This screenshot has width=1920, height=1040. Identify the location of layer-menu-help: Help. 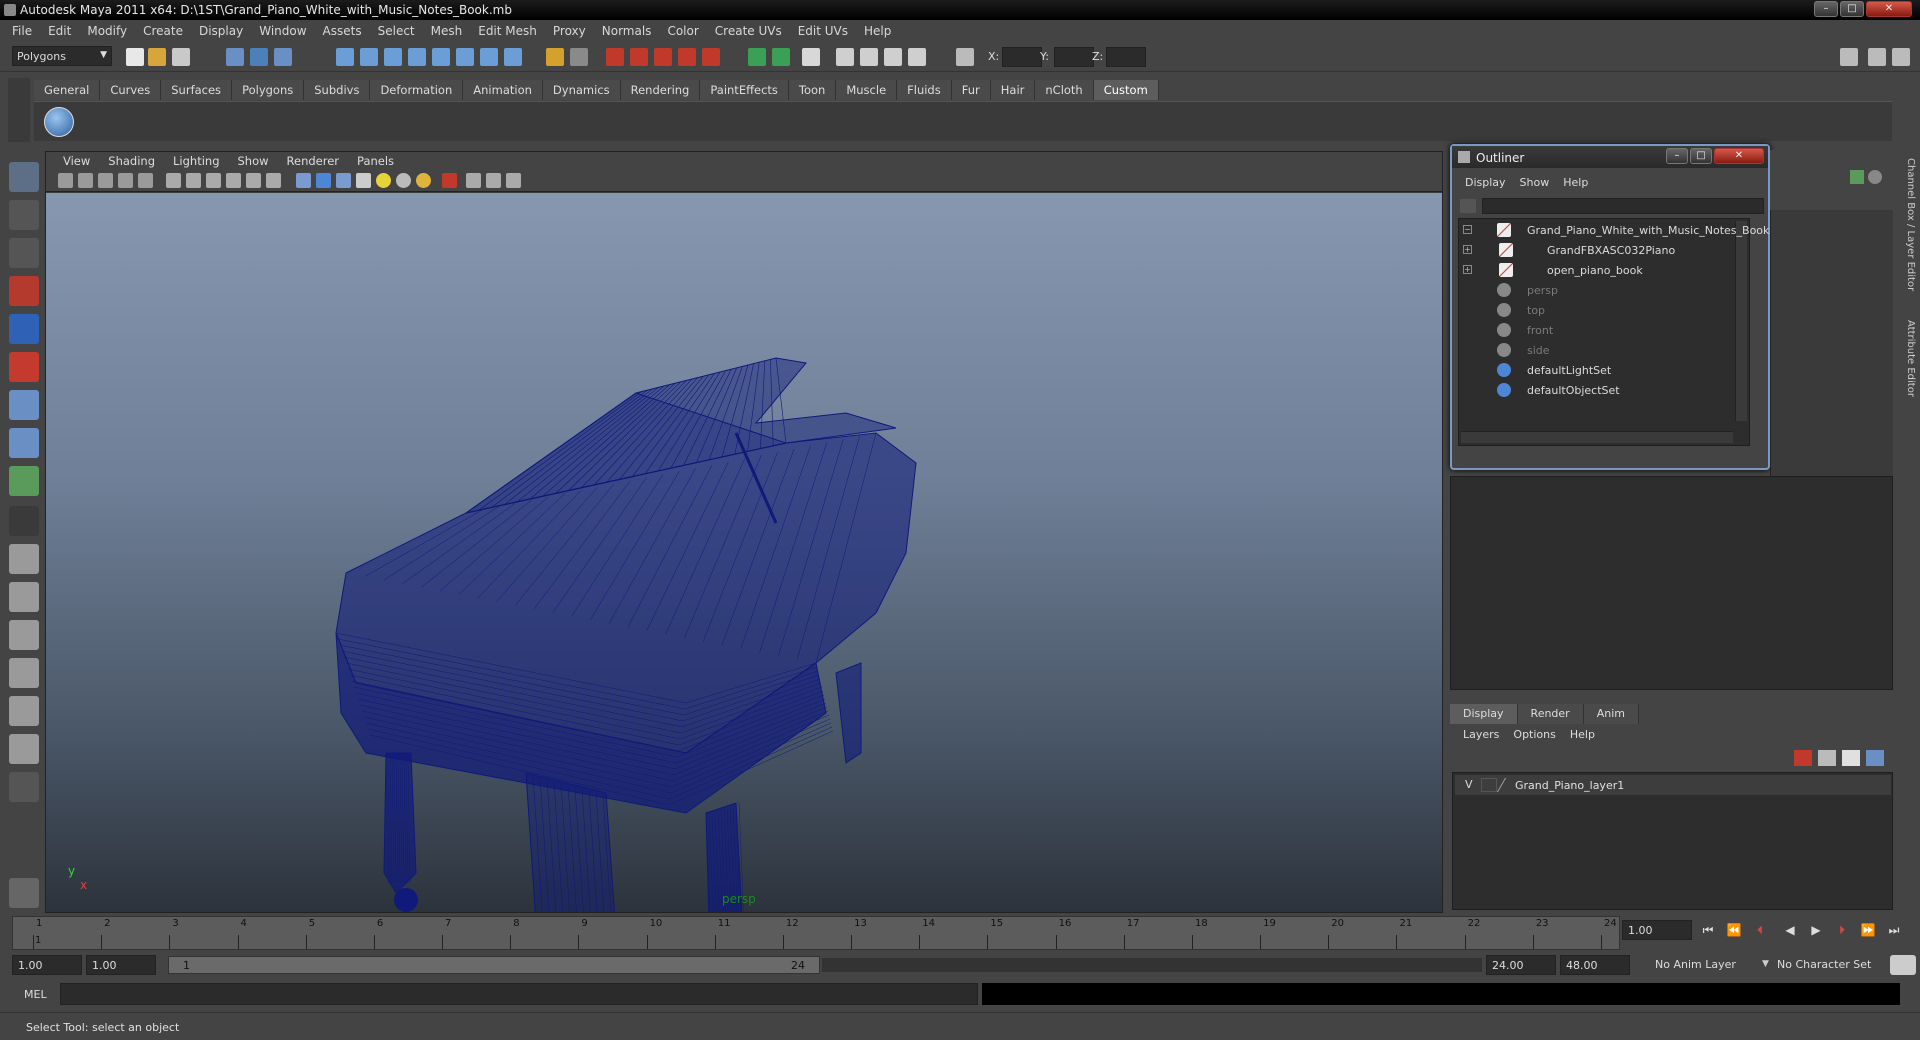
(1582, 734).